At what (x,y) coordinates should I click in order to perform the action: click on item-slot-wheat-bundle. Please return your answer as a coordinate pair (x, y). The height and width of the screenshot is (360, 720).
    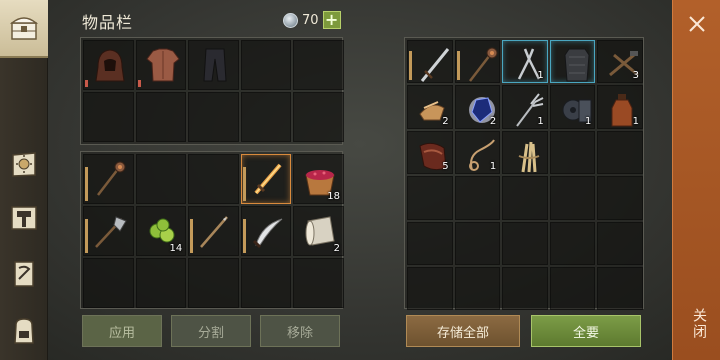
    Looking at the image, I should click on (525, 152).